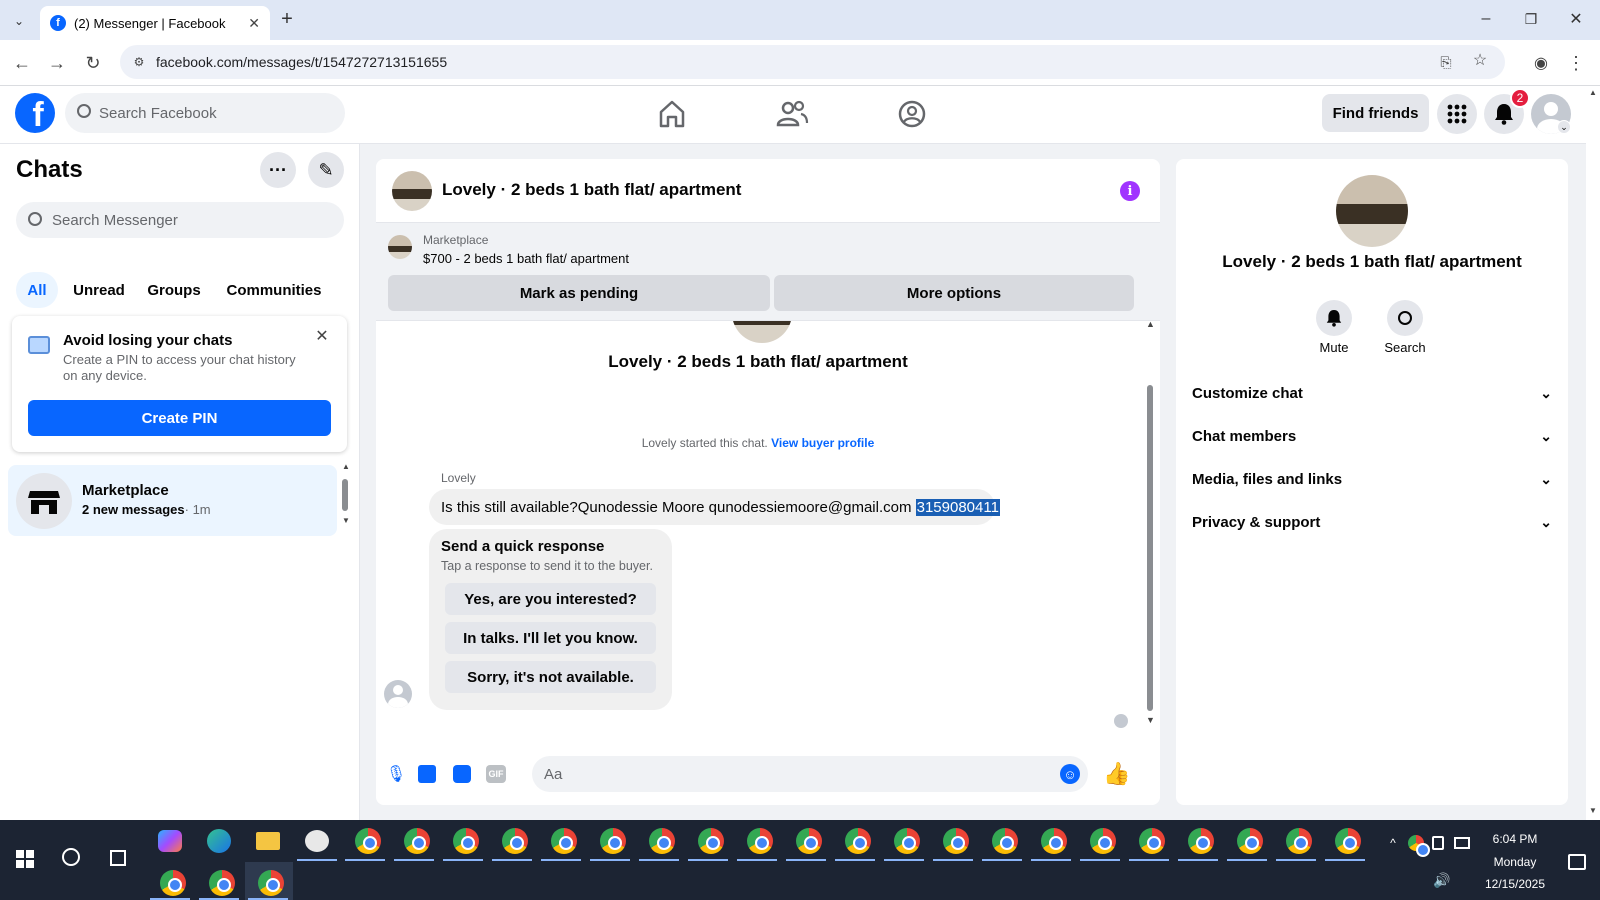 The image size is (1600, 900). I want to click on minimize-icon: –, so click(1486, 19).